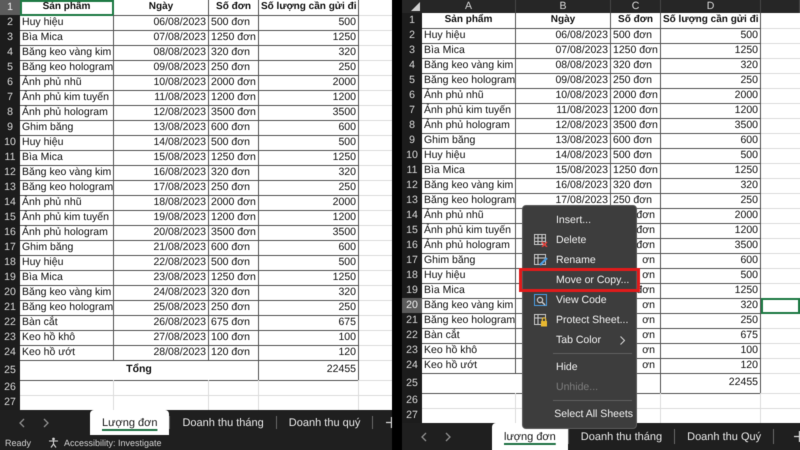 Image resolution: width=800 pixels, height=450 pixels. Describe the element at coordinates (636, 6) in the screenshot. I see `column-header: C` at that location.